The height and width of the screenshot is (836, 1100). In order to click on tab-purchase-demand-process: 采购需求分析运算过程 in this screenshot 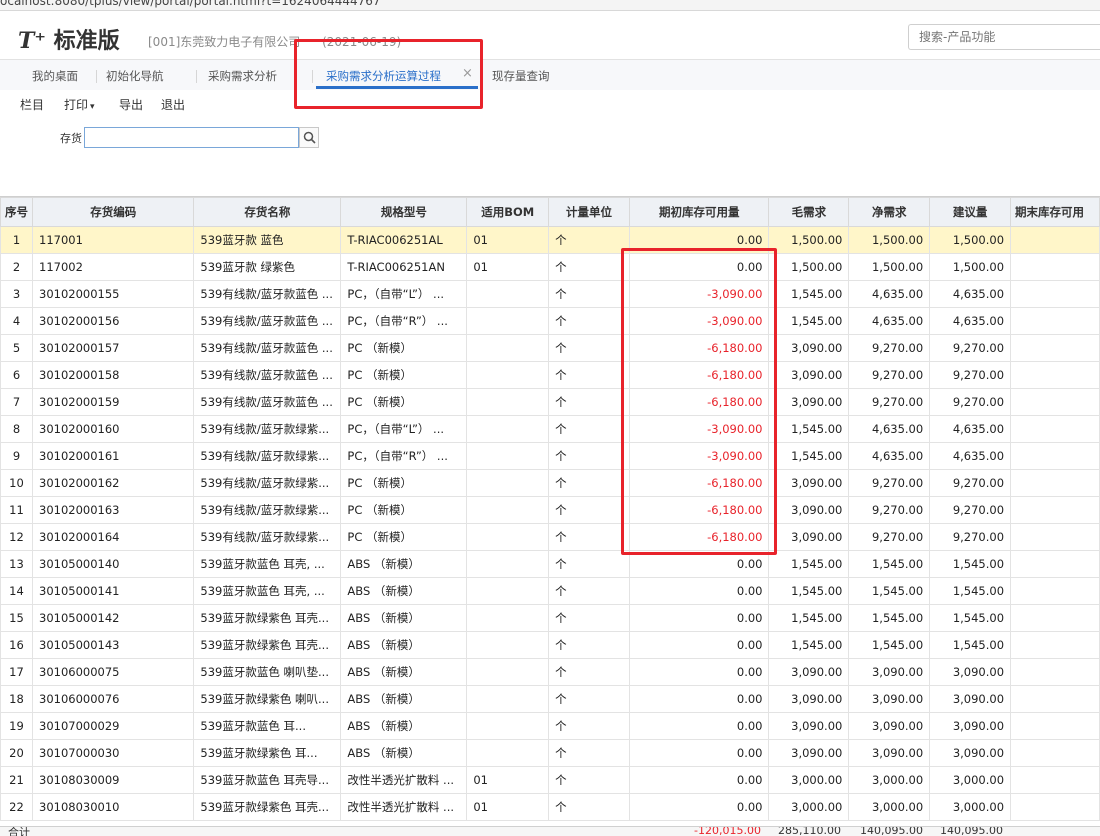, I will do `click(383, 76)`.